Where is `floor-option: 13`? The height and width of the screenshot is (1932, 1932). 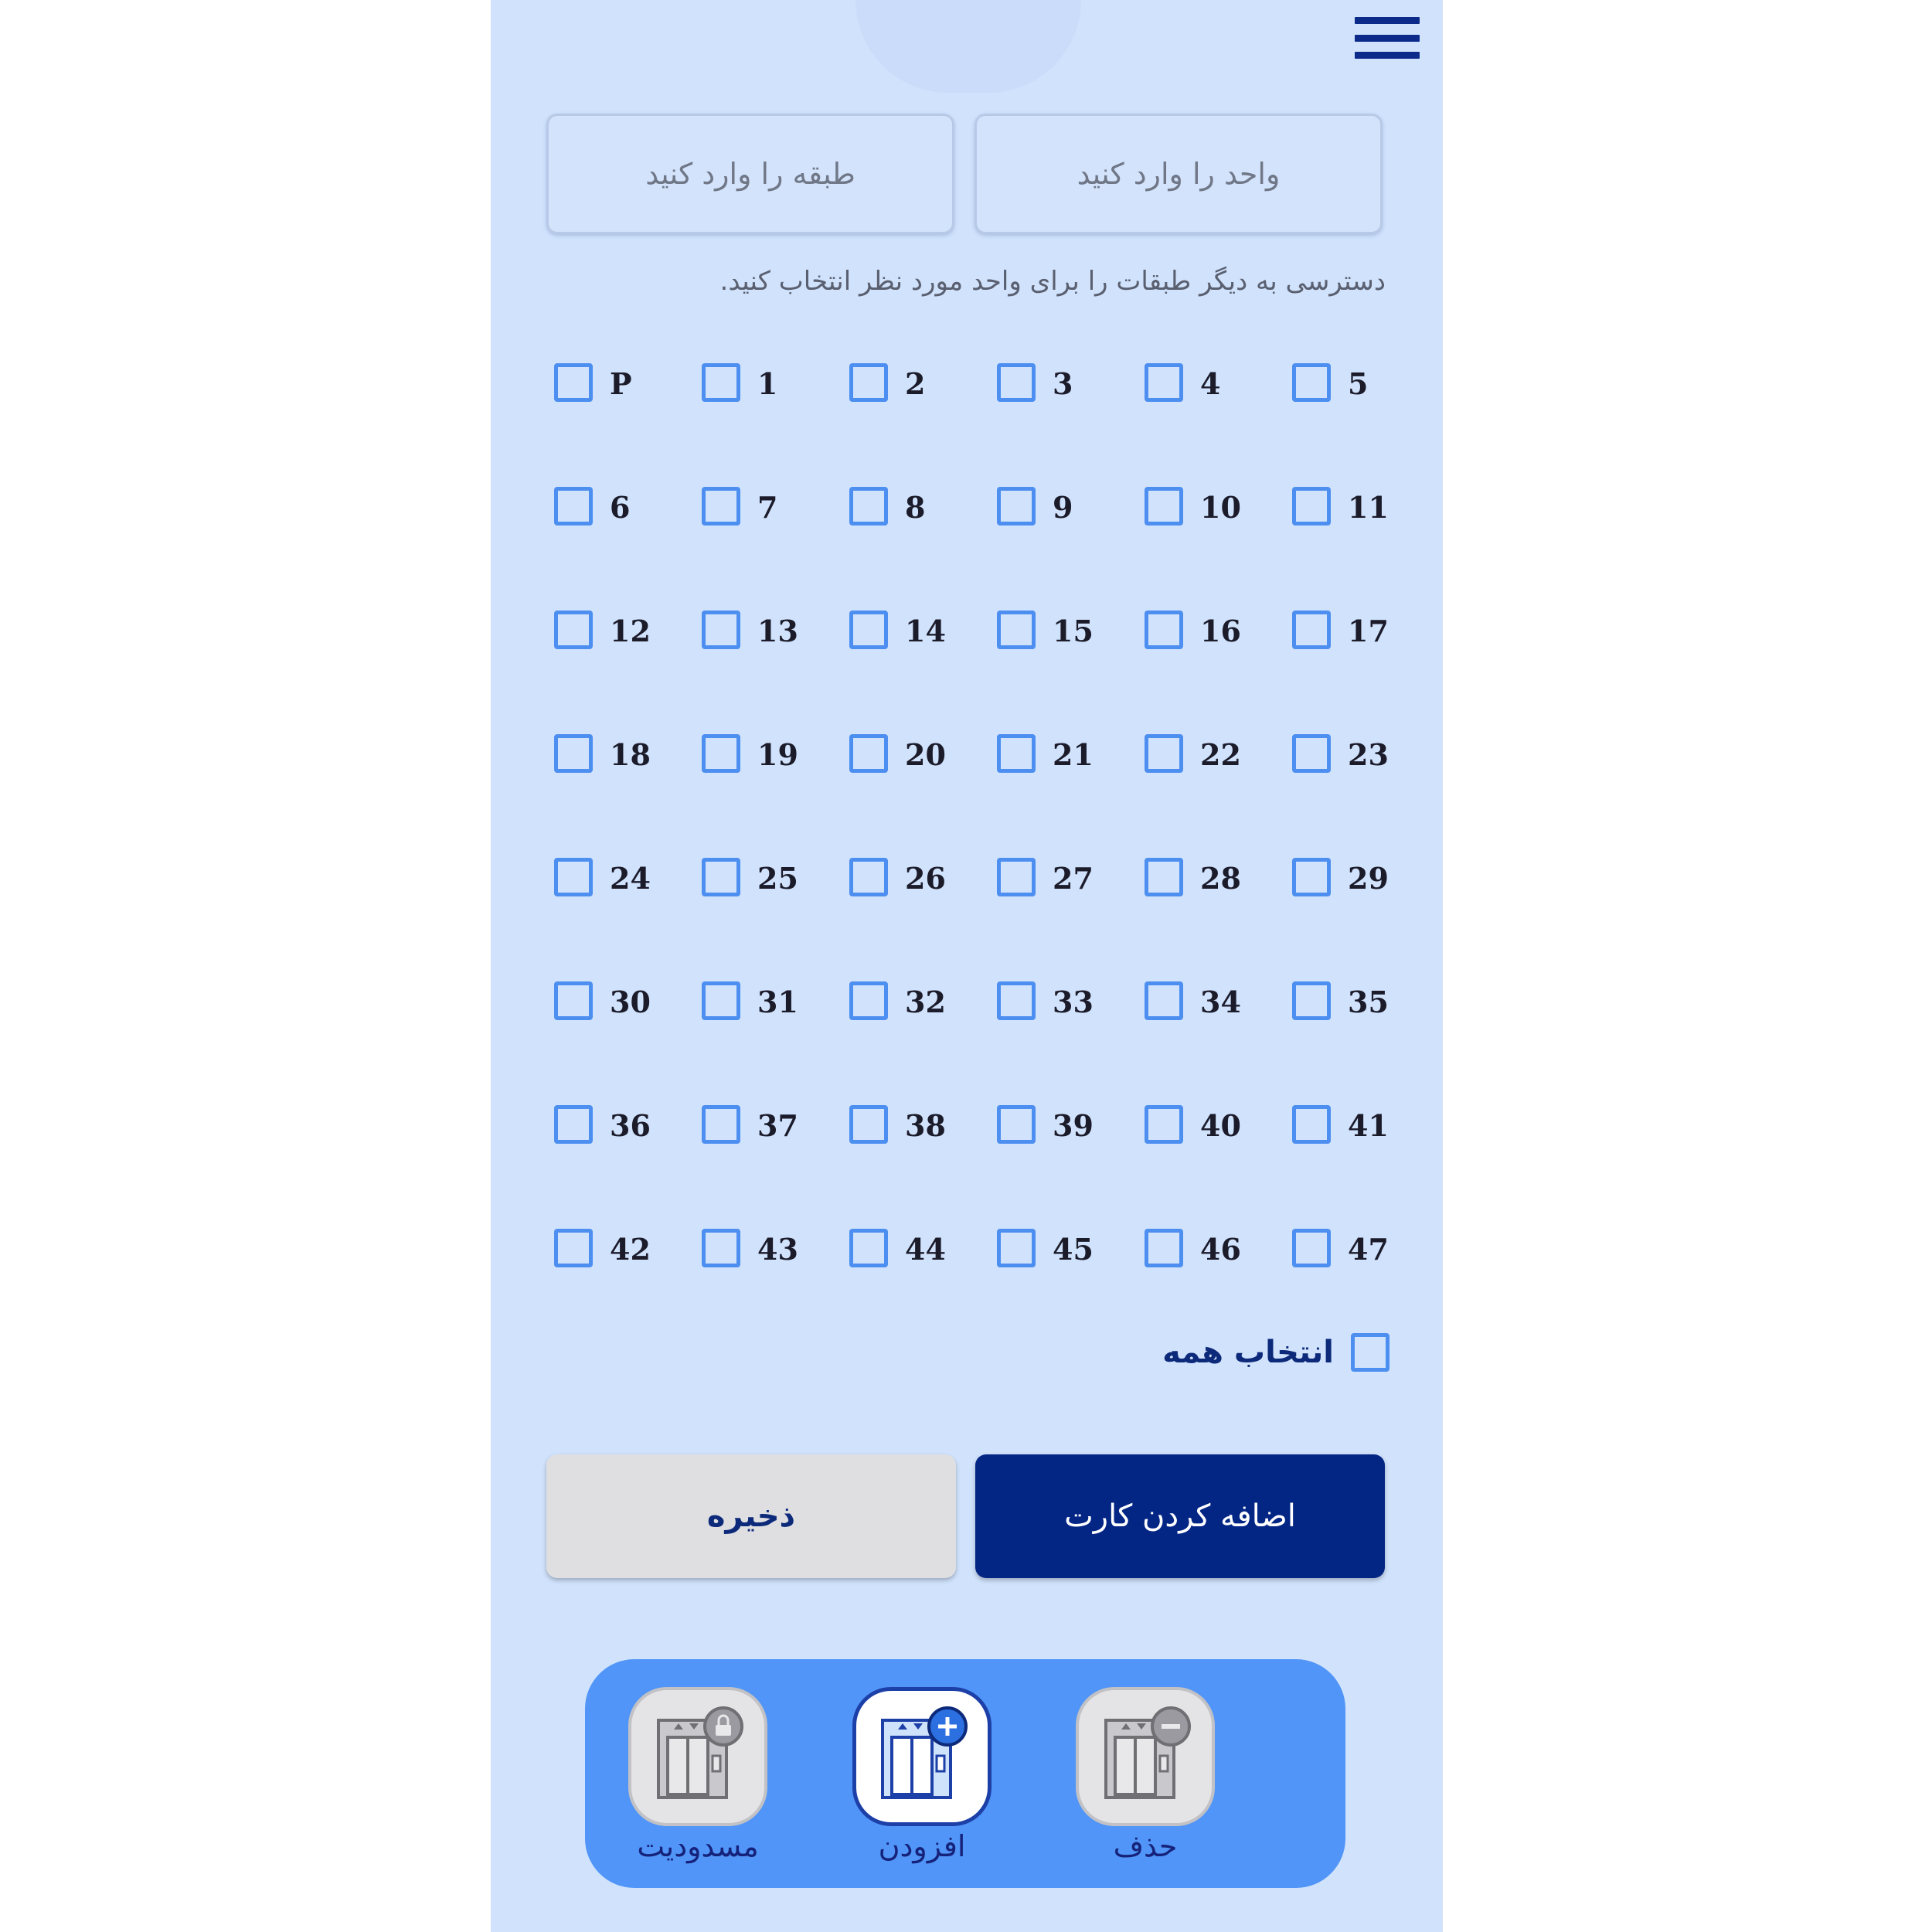
floor-option: 13 is located at coordinates (776, 673).